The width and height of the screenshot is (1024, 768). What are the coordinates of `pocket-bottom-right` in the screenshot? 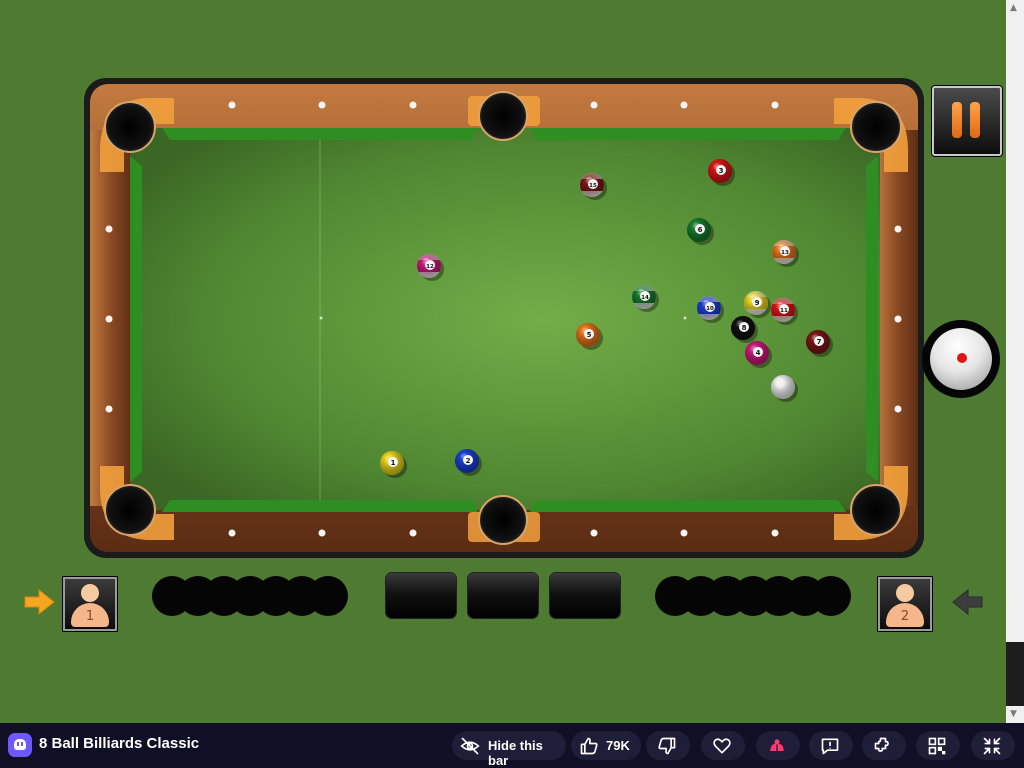 It's located at (876, 510).